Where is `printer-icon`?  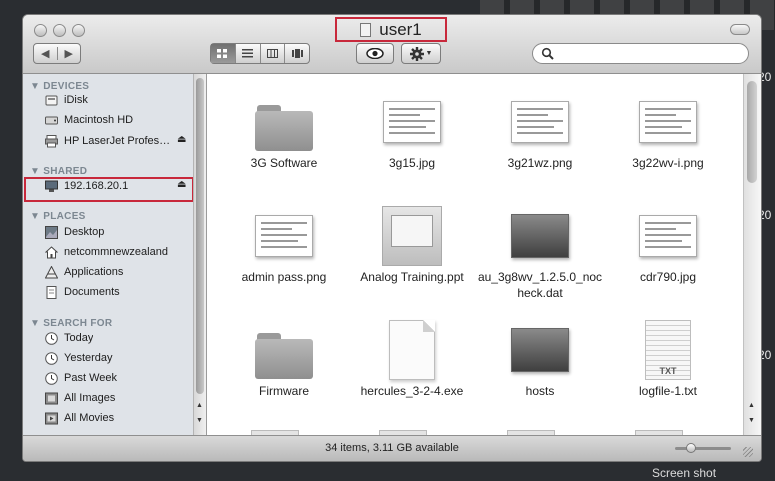
printer-icon is located at coordinates (51, 140).